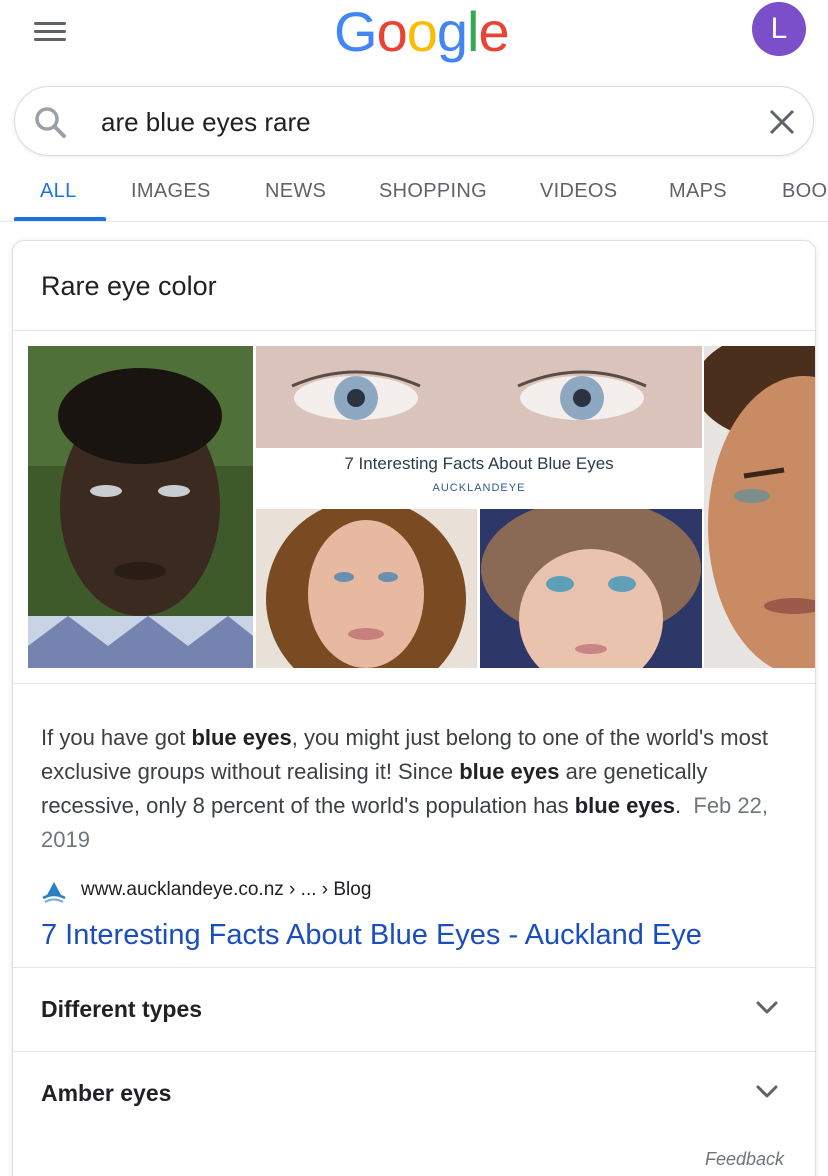  What do you see at coordinates (140, 507) in the screenshot?
I see `image-boy` at bounding box center [140, 507].